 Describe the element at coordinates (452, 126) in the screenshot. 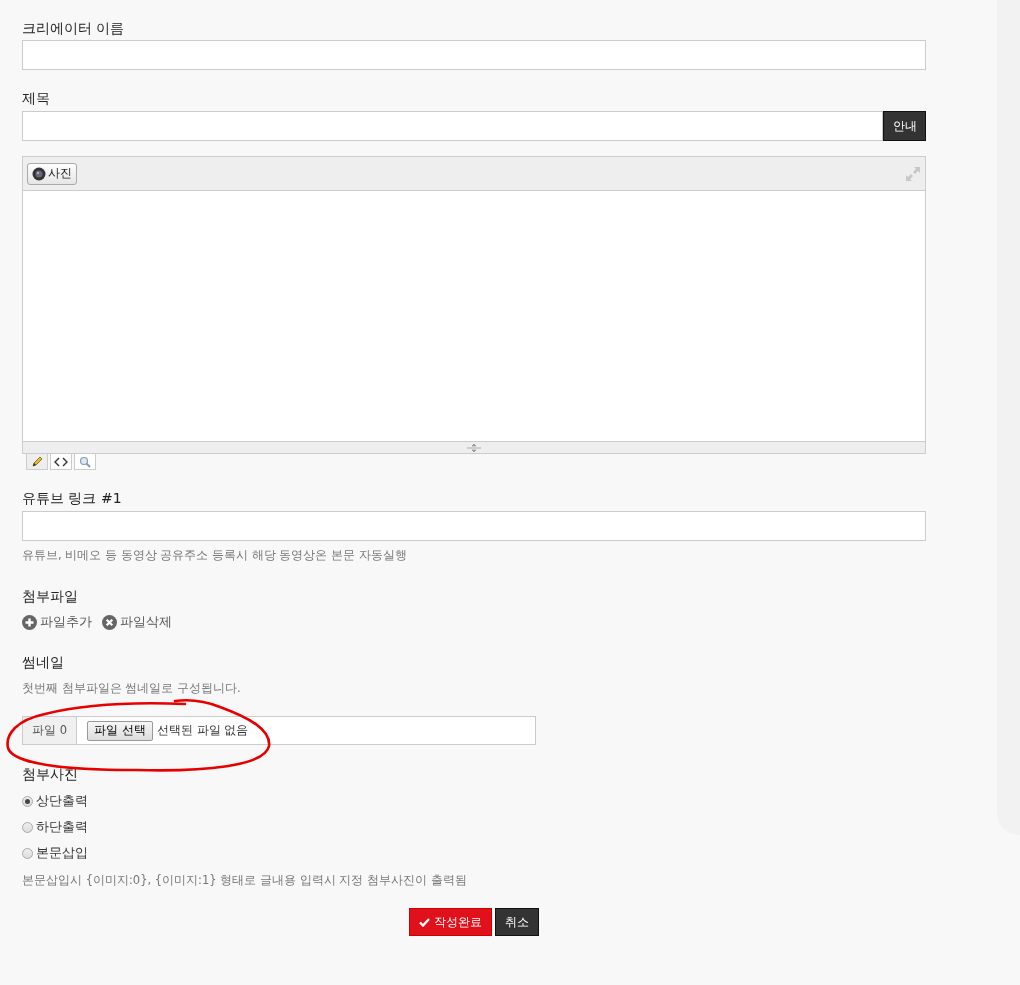

I see `title-input` at that location.